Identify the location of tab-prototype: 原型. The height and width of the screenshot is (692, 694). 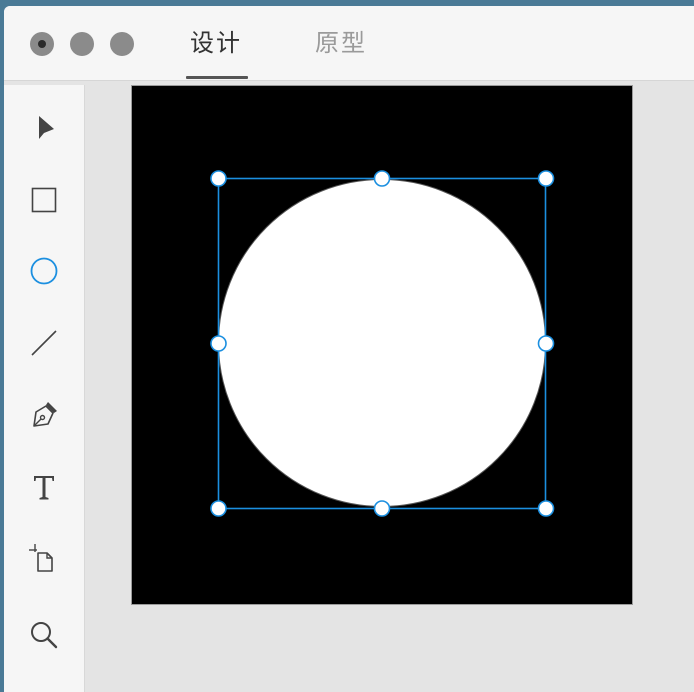
(341, 43).